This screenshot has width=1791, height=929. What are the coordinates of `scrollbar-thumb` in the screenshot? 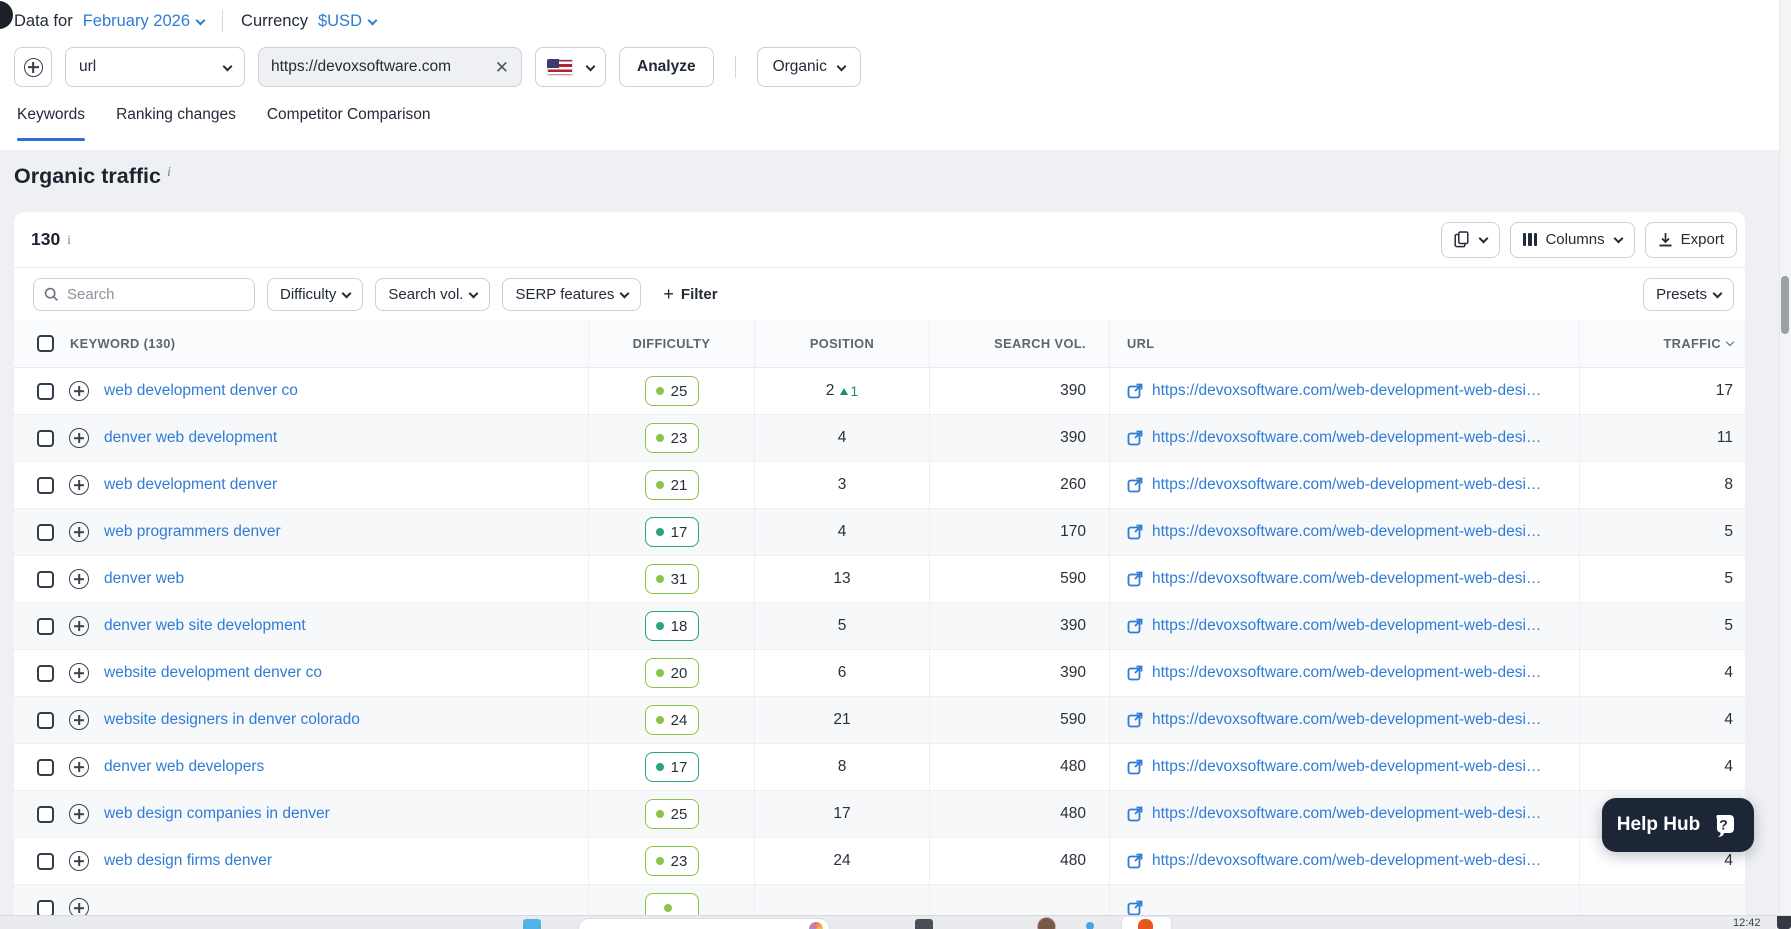 It's located at (1785, 305).